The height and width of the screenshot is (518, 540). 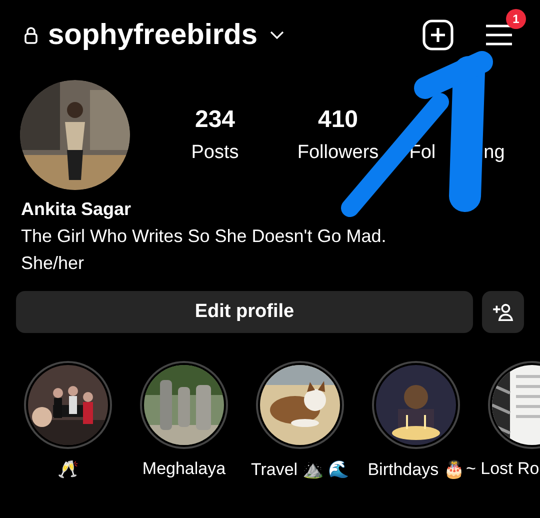 I want to click on edit-profile-button: Edit profile, so click(x=244, y=312).